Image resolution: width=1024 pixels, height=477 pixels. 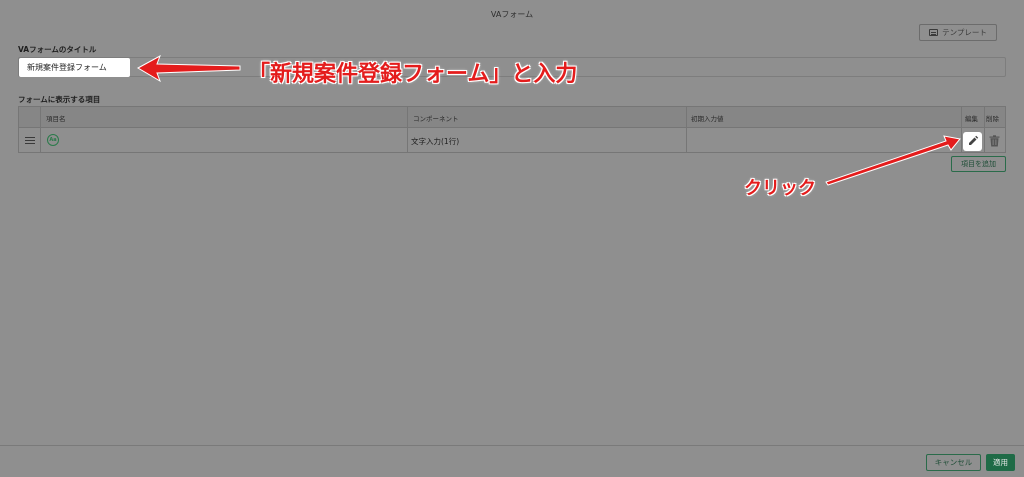 What do you see at coordinates (893, 160) in the screenshot?
I see `arrow-to-edit-button` at bounding box center [893, 160].